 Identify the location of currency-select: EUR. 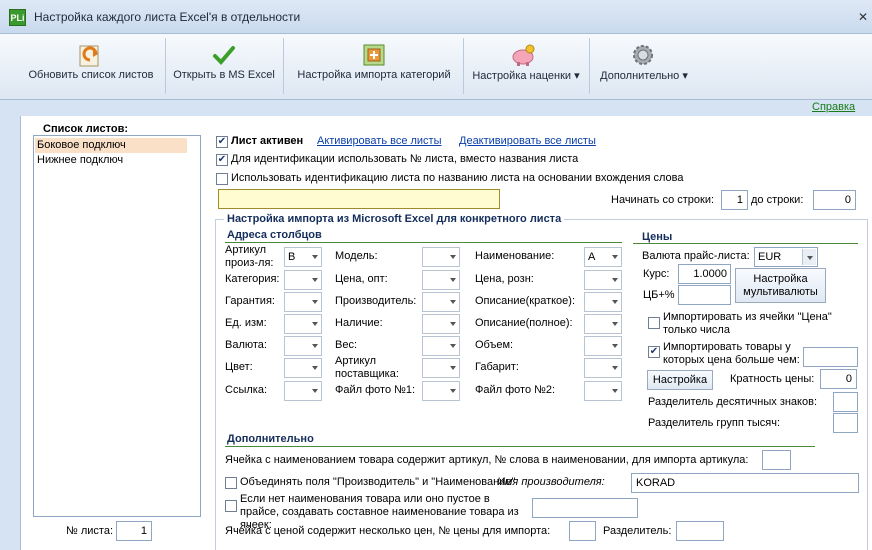
(786, 257).